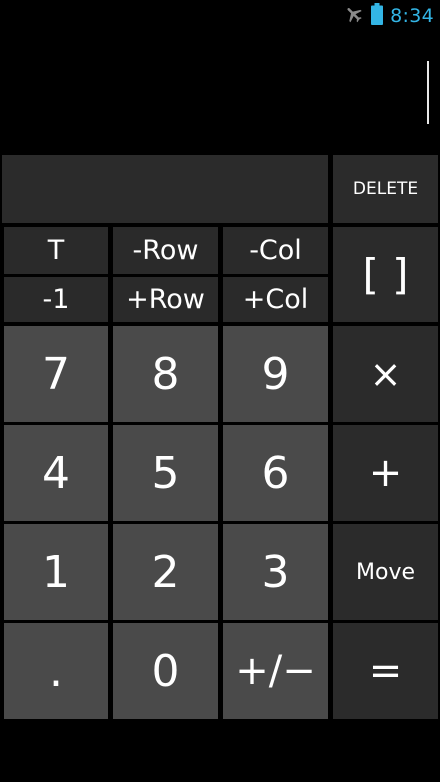  I want to click on text-cursor, so click(428, 92).